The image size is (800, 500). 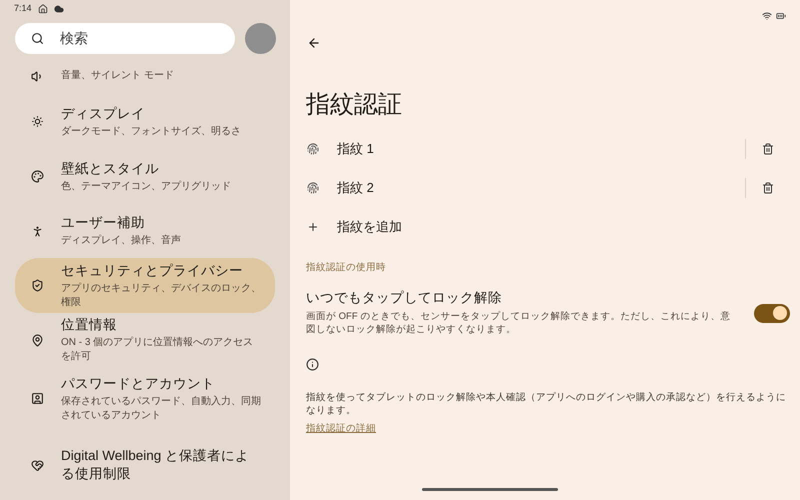 What do you see at coordinates (161, 408) in the screenshot?
I see `item-subtitle: 保存されているパスワード、自動入力、同期されているアカウント` at bounding box center [161, 408].